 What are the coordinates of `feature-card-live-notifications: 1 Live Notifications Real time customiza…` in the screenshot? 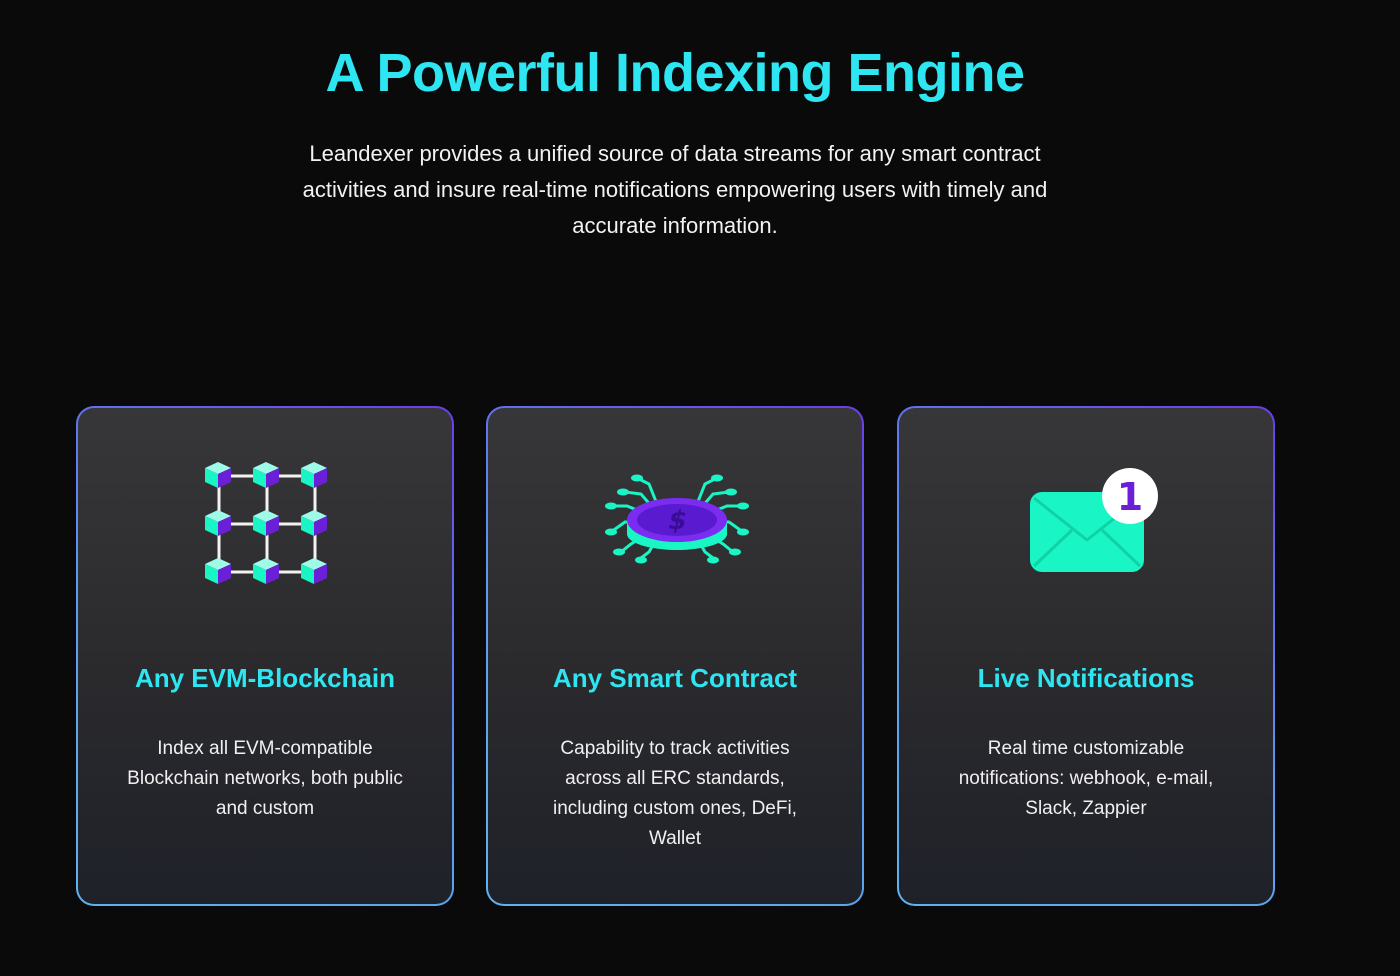 It's located at (1086, 656).